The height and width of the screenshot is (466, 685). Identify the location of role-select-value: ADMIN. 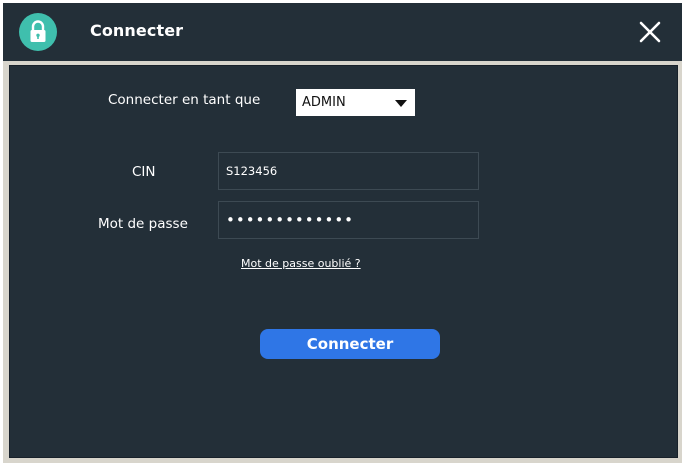
(324, 102).